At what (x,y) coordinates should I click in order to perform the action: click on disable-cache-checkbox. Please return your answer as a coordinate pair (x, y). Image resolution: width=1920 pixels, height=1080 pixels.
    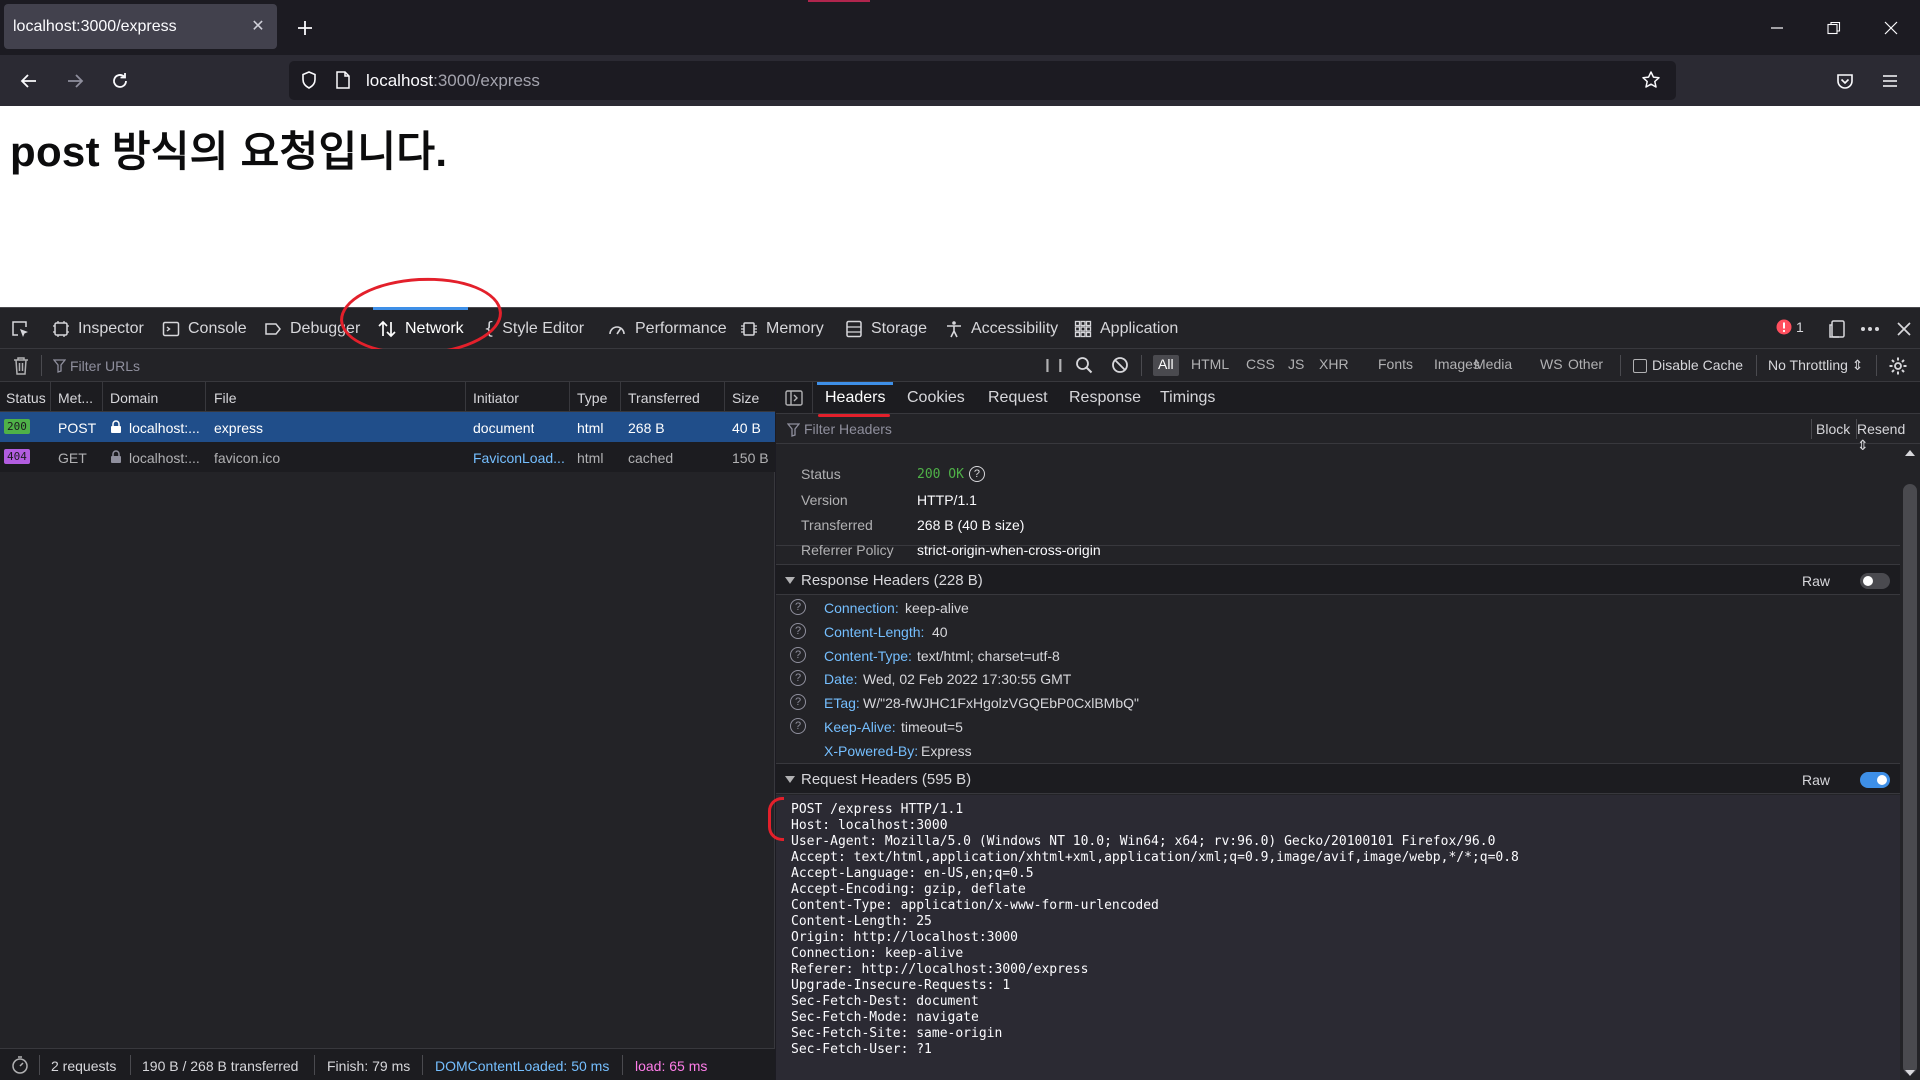
    Looking at the image, I should click on (1640, 366).